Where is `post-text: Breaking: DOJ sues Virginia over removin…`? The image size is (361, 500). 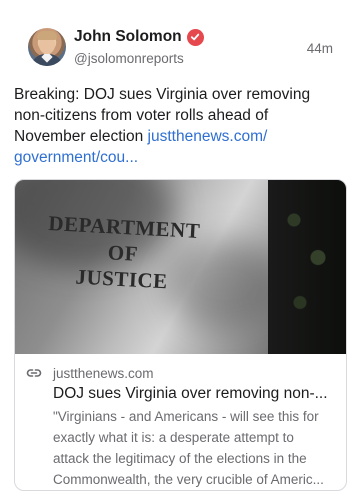 post-text: Breaking: DOJ sues Virginia over removin… is located at coordinates (173, 126).